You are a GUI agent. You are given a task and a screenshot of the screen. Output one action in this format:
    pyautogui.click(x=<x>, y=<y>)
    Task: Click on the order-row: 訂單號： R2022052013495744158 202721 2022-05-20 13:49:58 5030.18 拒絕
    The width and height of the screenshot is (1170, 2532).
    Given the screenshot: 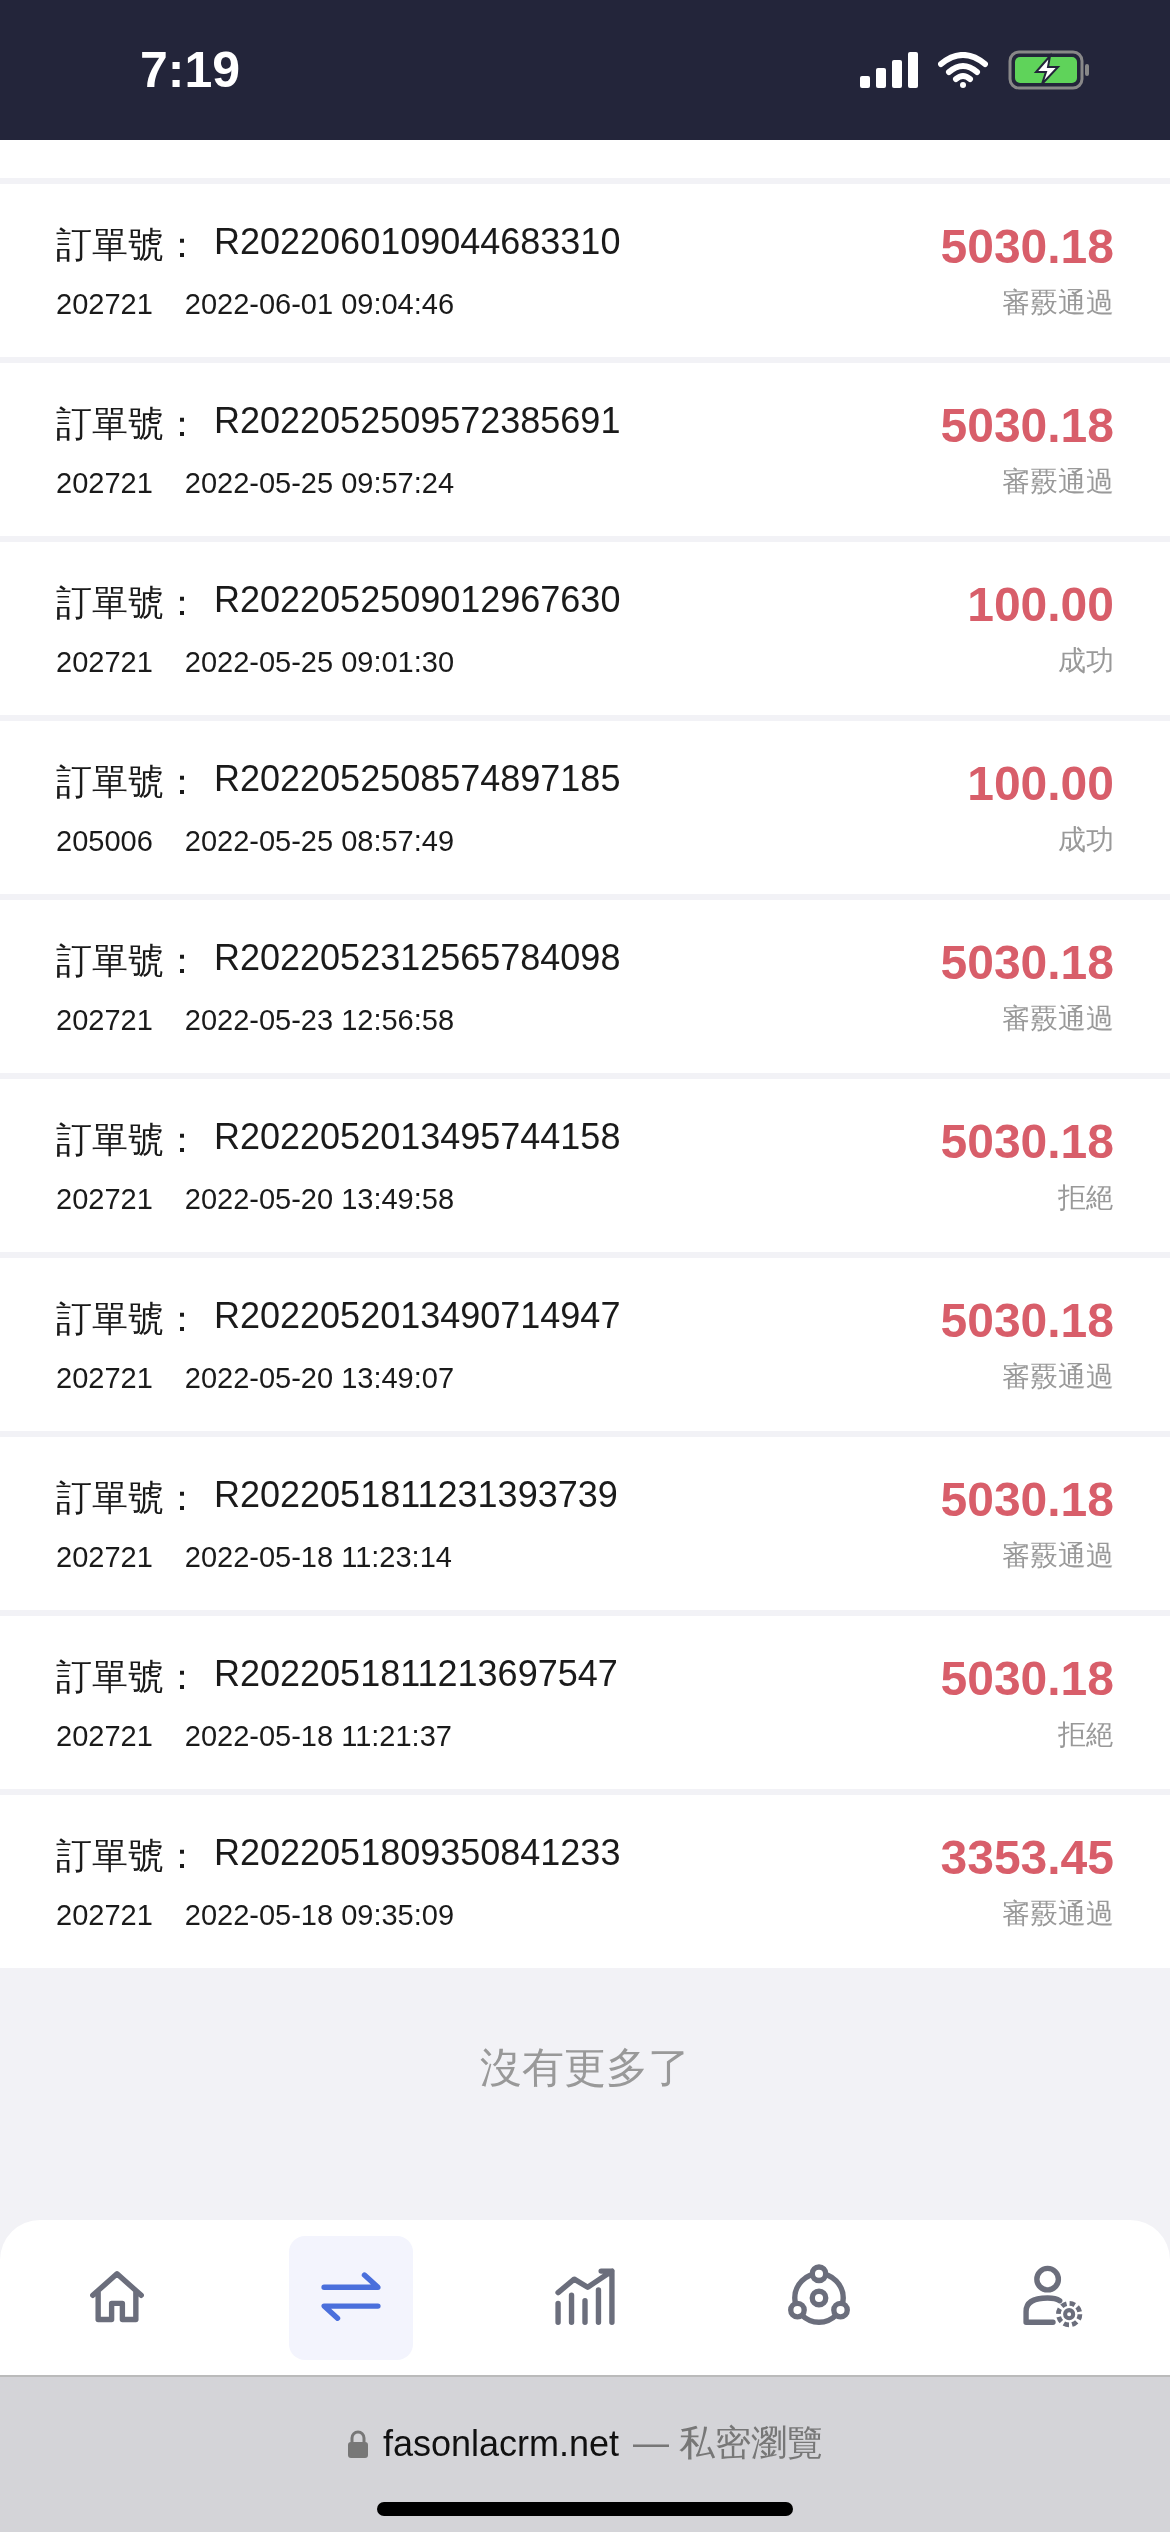 What is the action you would take?
    pyautogui.click(x=585, y=1165)
    